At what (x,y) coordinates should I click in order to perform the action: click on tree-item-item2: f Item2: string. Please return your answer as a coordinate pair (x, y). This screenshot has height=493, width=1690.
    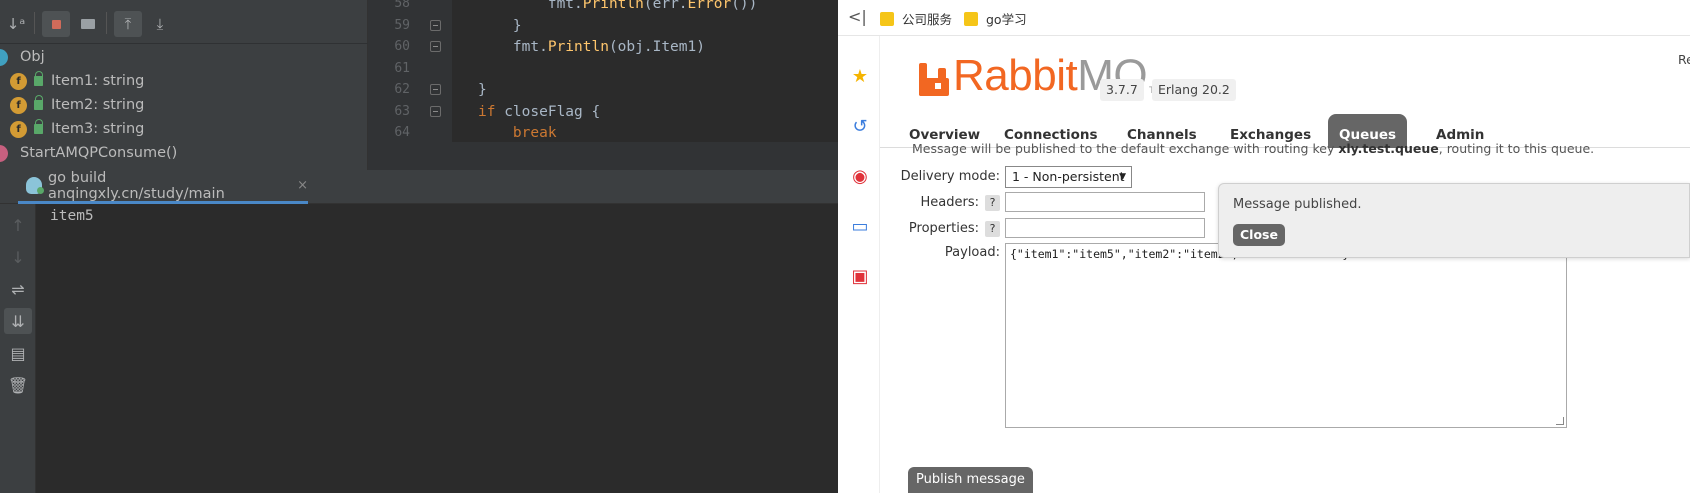
    Looking at the image, I should click on (184, 105).